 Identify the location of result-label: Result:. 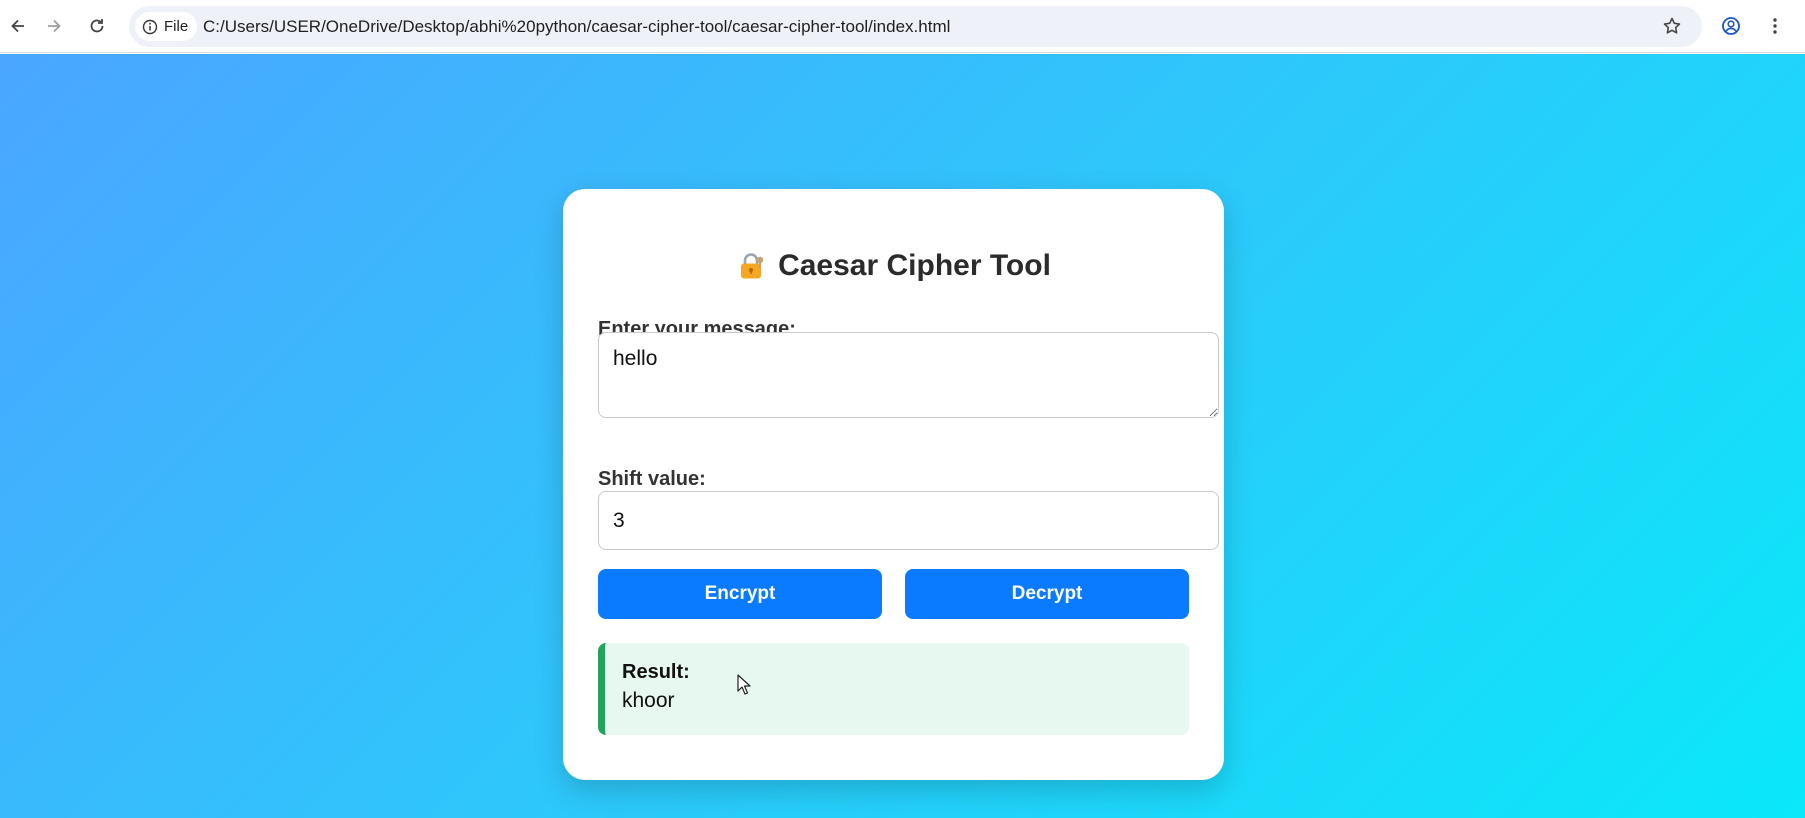
(656, 672).